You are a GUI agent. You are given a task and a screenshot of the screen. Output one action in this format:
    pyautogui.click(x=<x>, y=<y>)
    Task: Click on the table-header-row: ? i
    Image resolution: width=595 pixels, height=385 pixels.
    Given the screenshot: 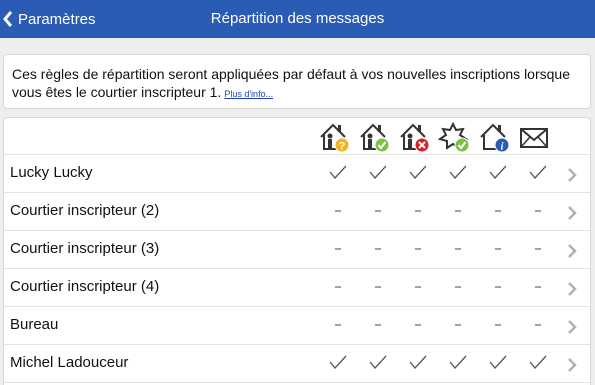 What is the action you would take?
    pyautogui.click(x=297, y=136)
    